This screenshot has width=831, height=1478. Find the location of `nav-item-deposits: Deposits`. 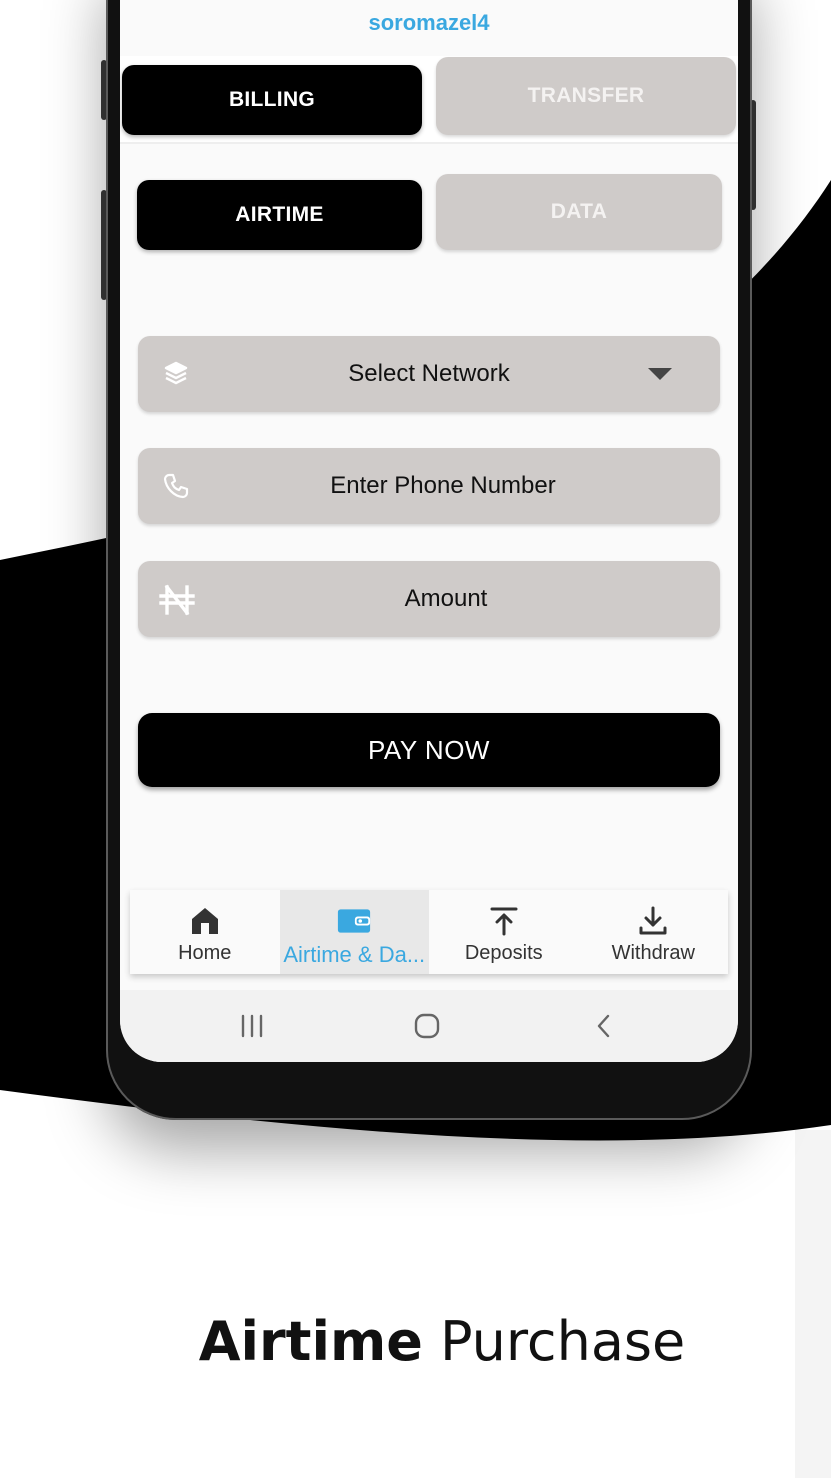

nav-item-deposits: Deposits is located at coordinates (504, 932).